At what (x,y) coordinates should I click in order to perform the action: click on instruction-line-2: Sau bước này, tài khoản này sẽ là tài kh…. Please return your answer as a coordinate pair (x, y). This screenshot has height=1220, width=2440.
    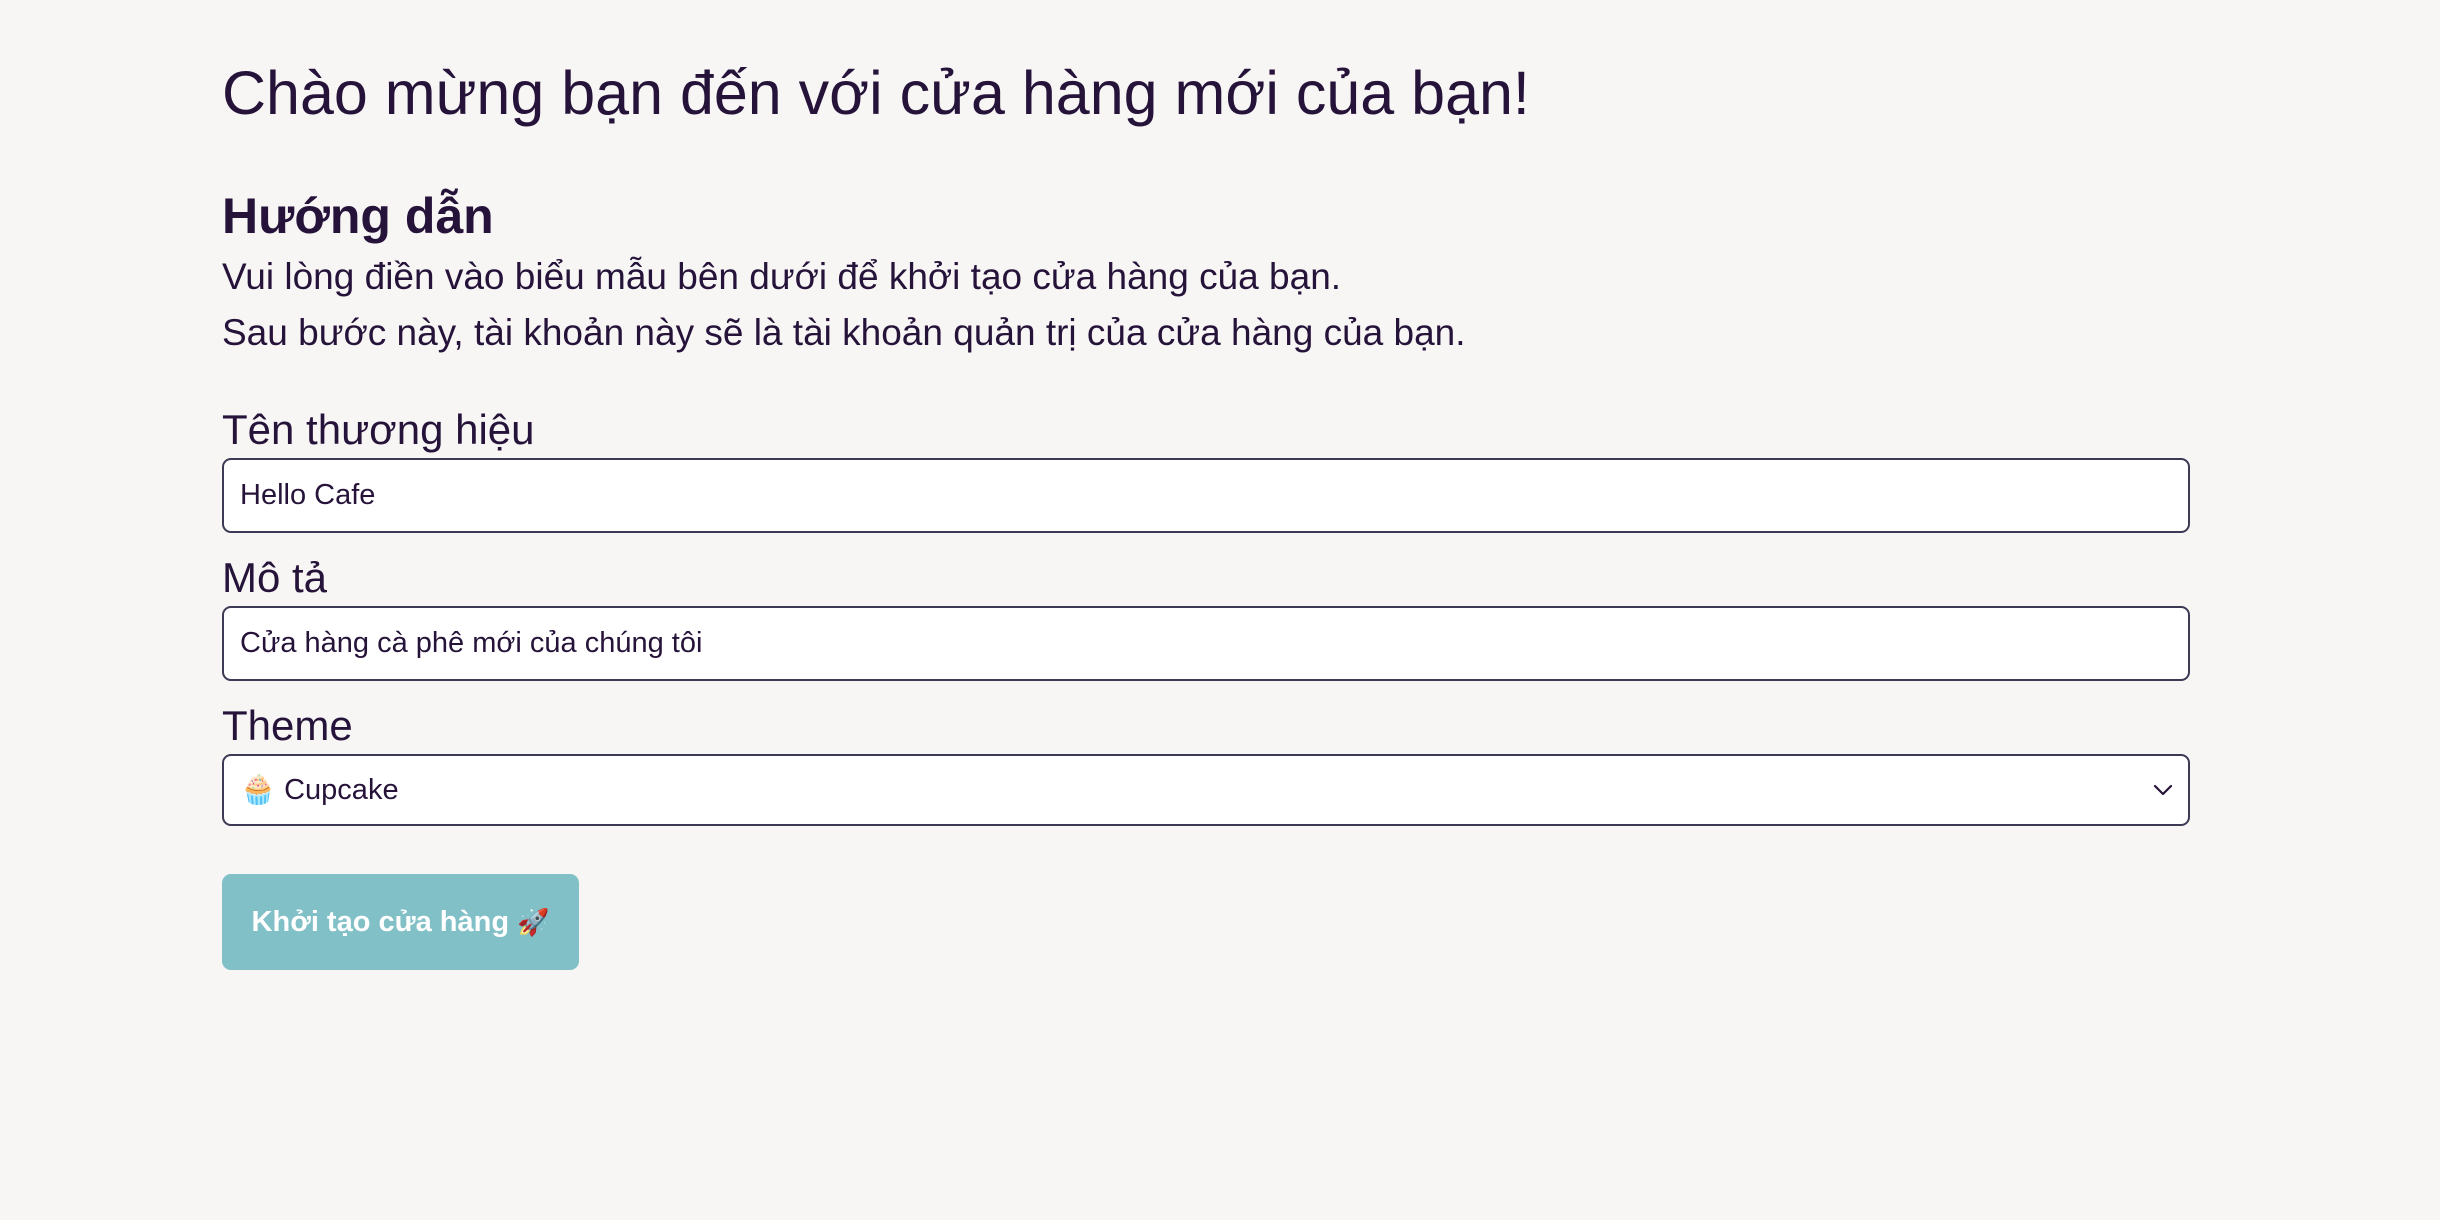
    Looking at the image, I should click on (844, 332).